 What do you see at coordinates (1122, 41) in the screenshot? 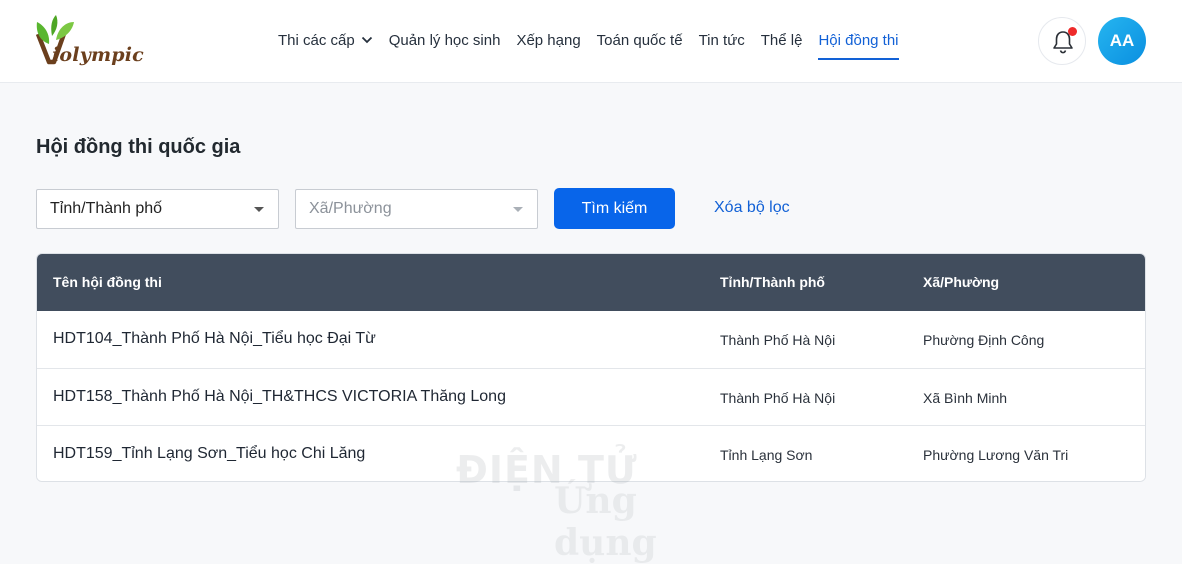
I see `avatar: AA` at bounding box center [1122, 41].